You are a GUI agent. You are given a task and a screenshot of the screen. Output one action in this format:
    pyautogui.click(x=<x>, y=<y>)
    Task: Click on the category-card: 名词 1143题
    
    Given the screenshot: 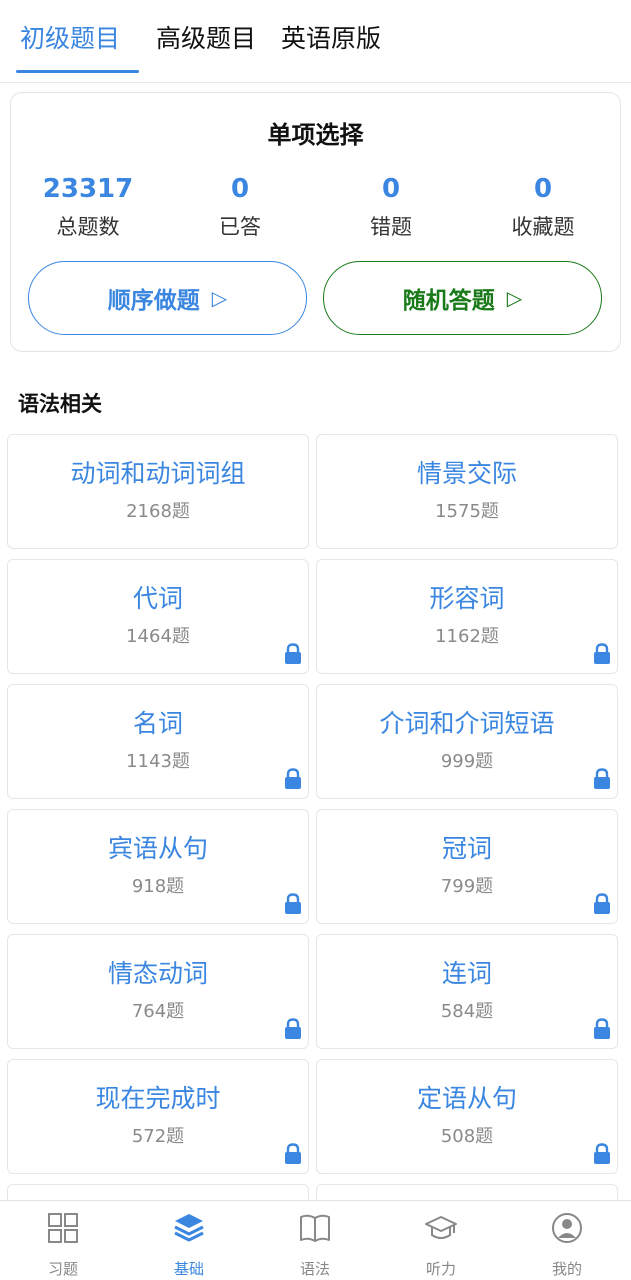 What is the action you would take?
    pyautogui.click(x=158, y=741)
    